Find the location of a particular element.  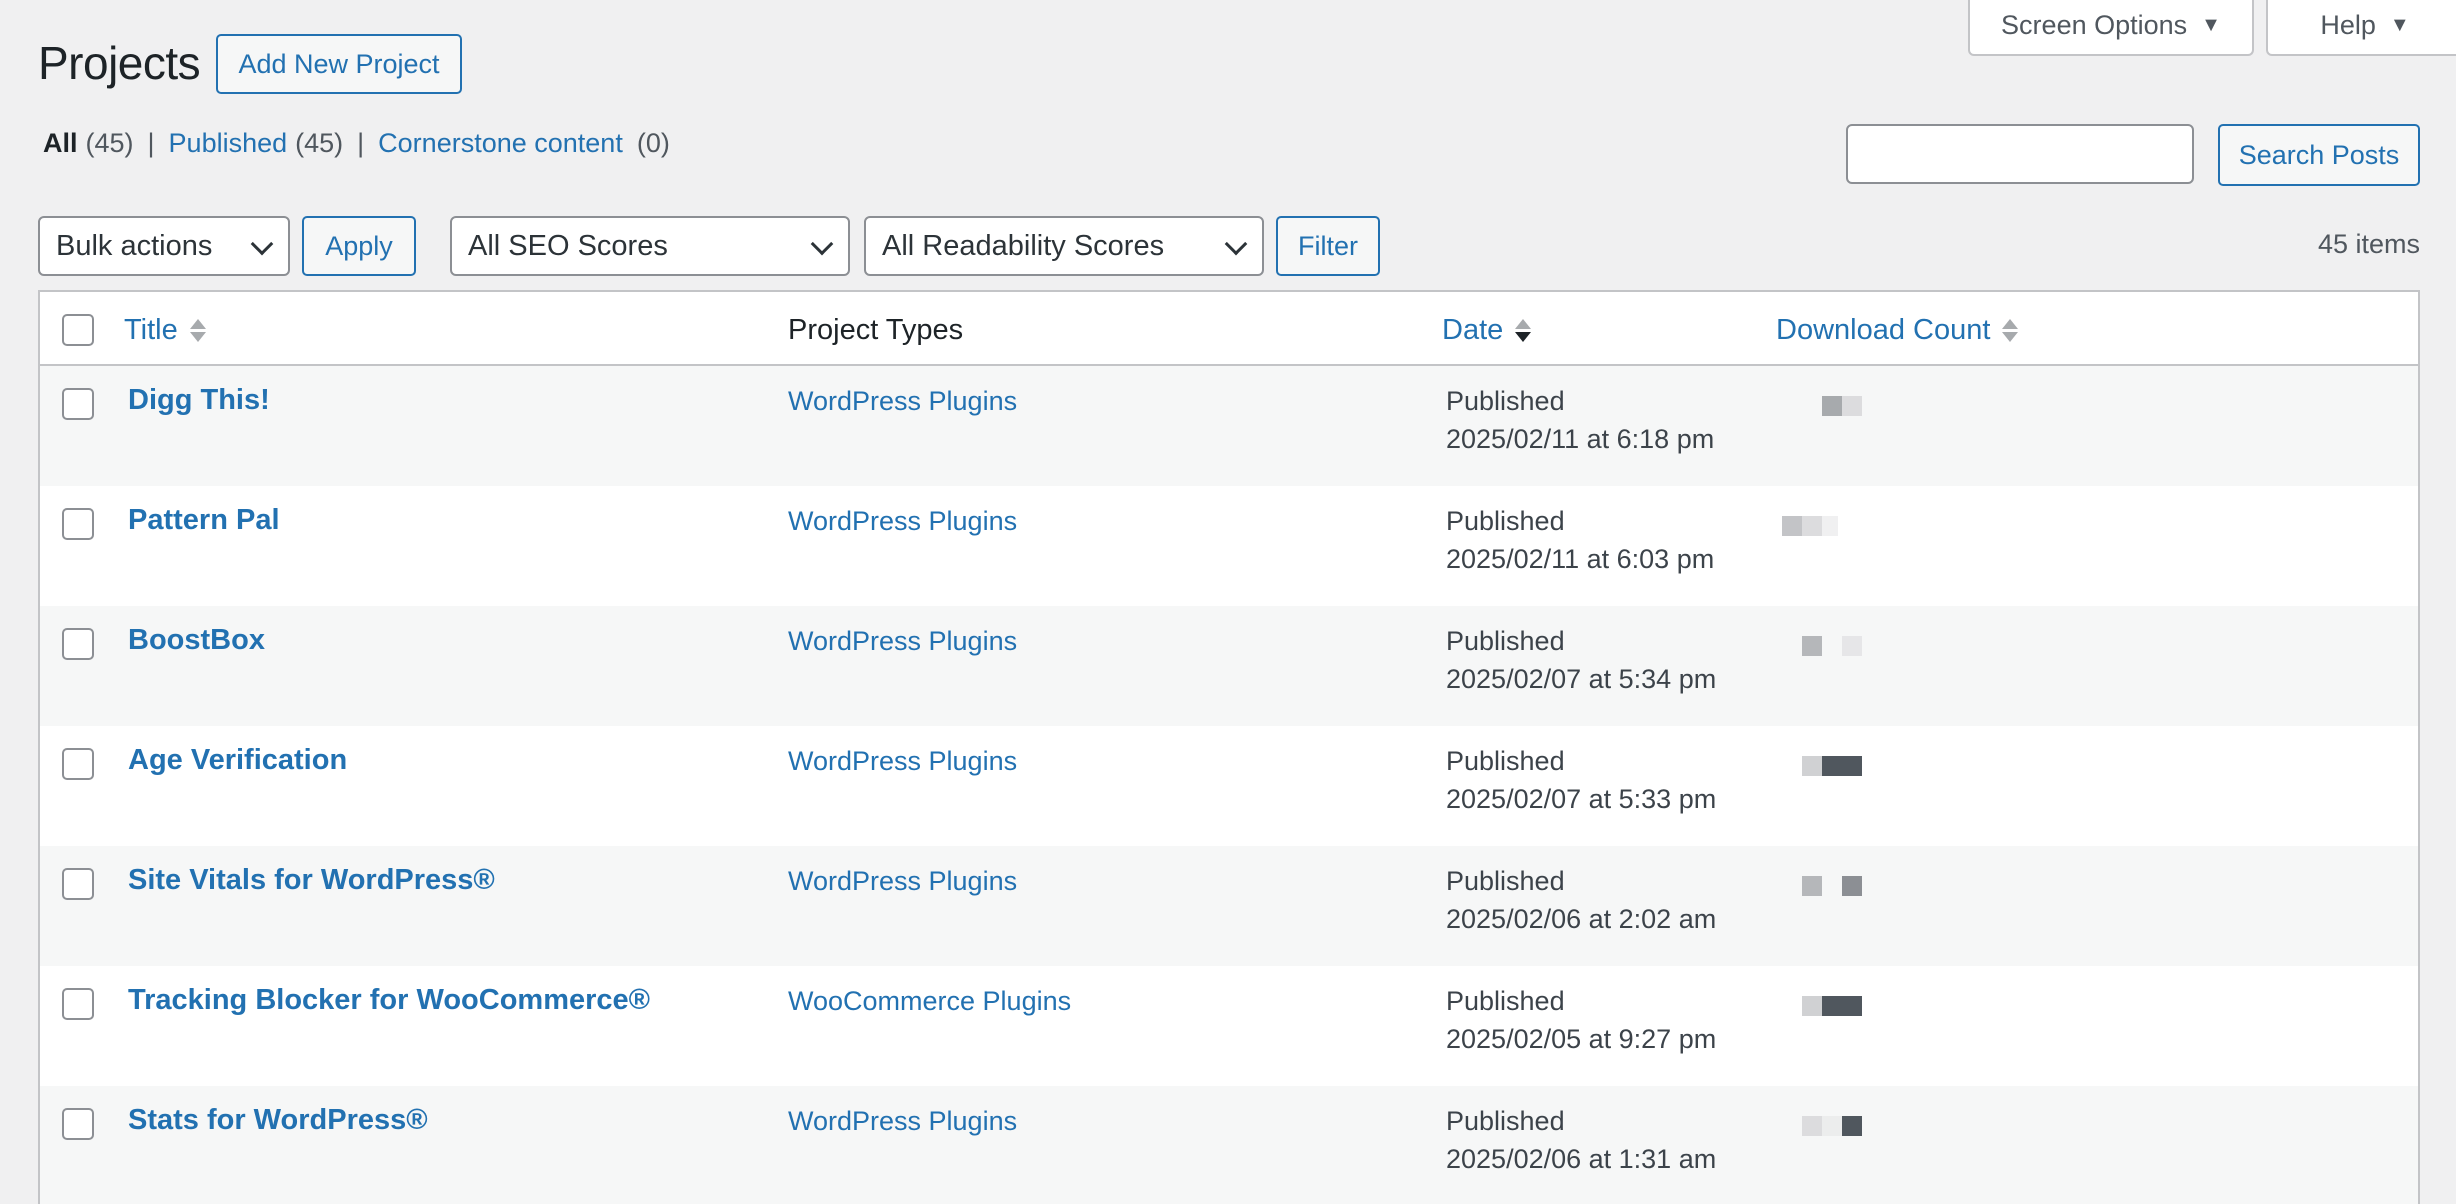

readability-score-value: All Readability Scores is located at coordinates (1023, 245).